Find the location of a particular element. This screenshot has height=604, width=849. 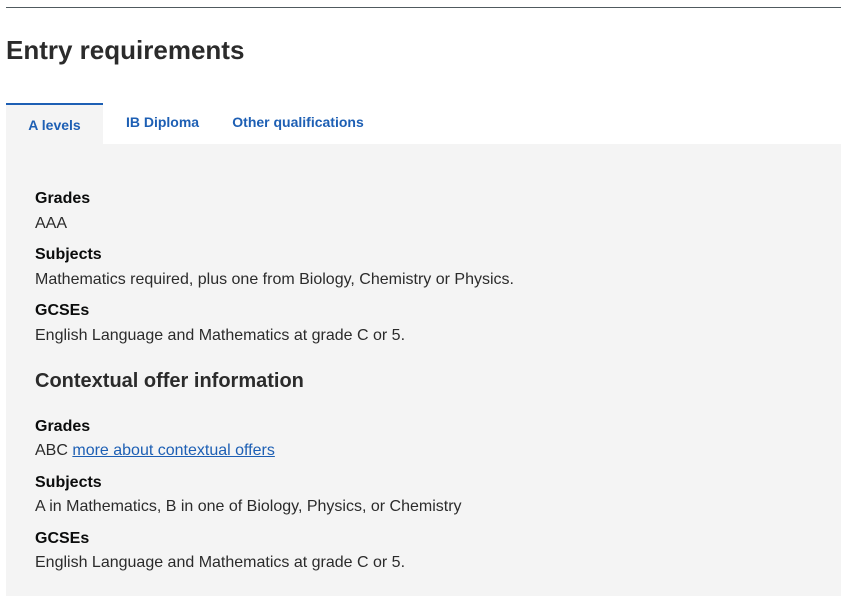

subjects-label: Subjects is located at coordinates (68, 254).